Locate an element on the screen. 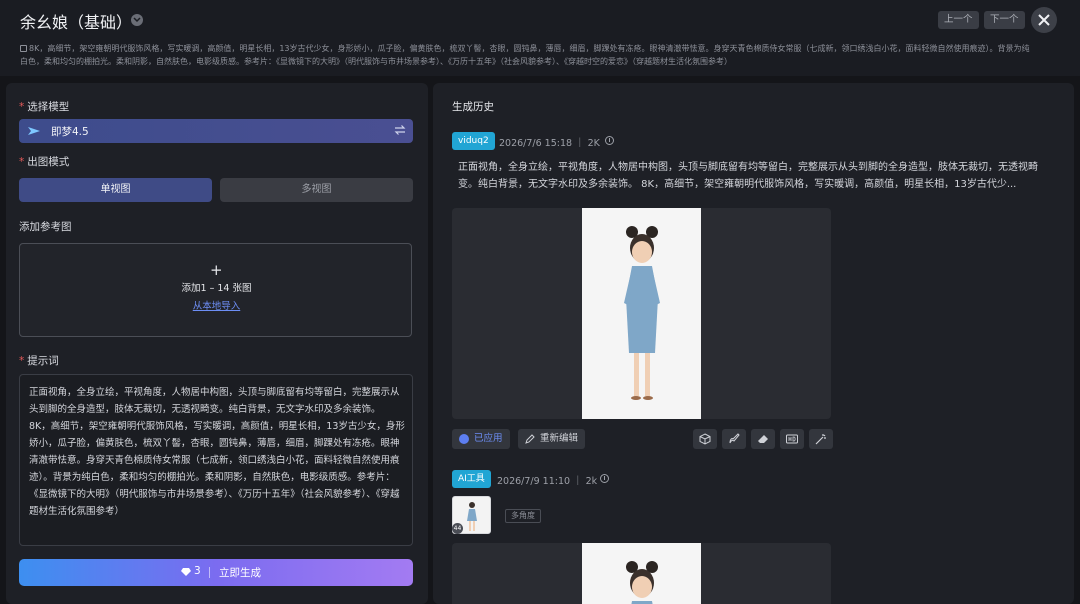 The width and height of the screenshot is (1080, 604). mode-label: * 出图模式 is located at coordinates (44, 162).